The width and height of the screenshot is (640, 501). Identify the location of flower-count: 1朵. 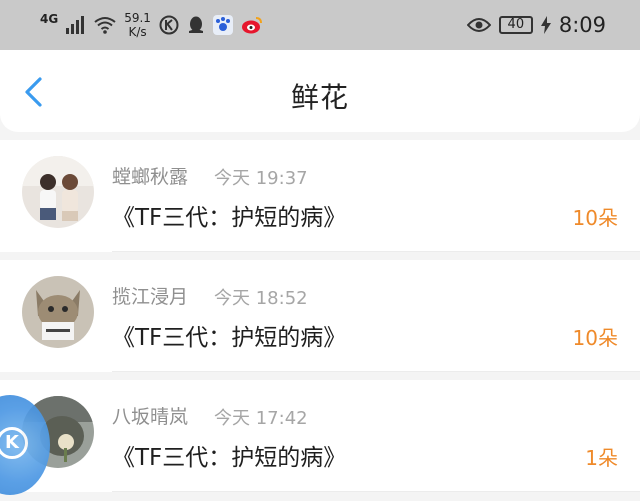
(601, 458).